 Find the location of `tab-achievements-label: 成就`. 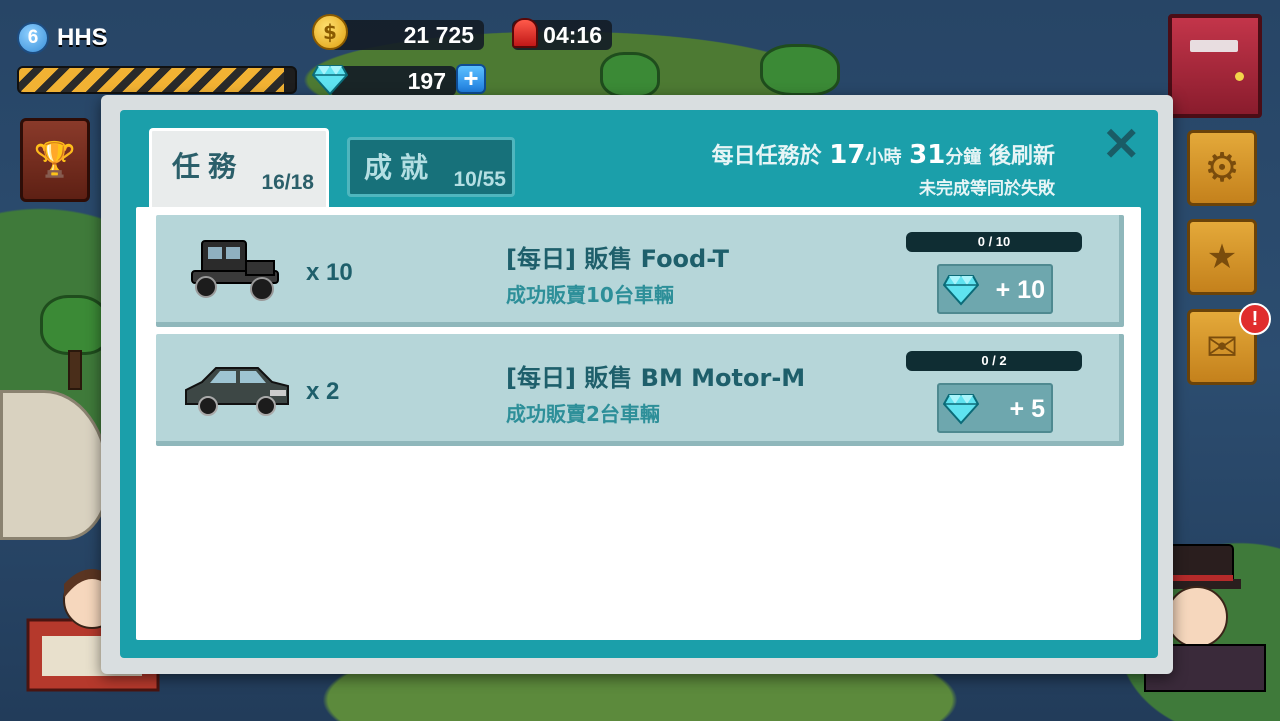

tab-achievements-label: 成就 is located at coordinates (400, 167).